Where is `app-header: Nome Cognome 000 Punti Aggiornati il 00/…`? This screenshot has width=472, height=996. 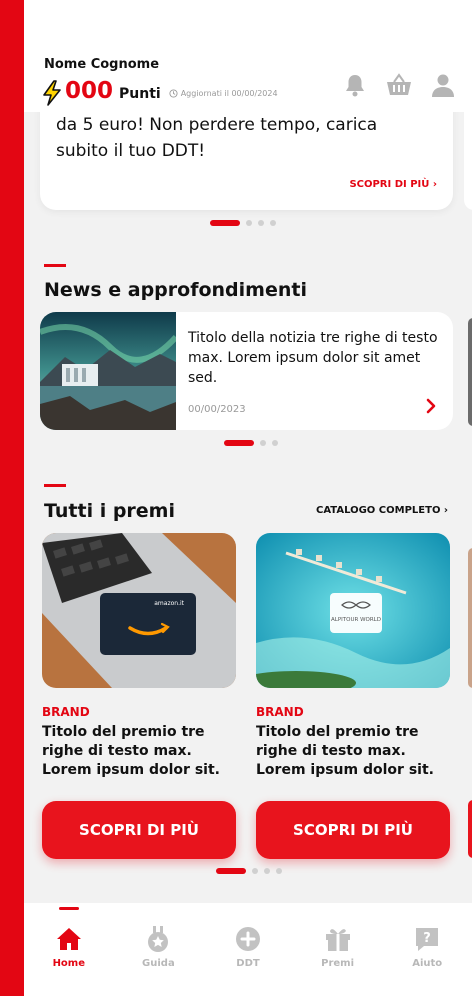 app-header: Nome Cognome 000 Punti Aggiornati il 00/… is located at coordinates (248, 56).